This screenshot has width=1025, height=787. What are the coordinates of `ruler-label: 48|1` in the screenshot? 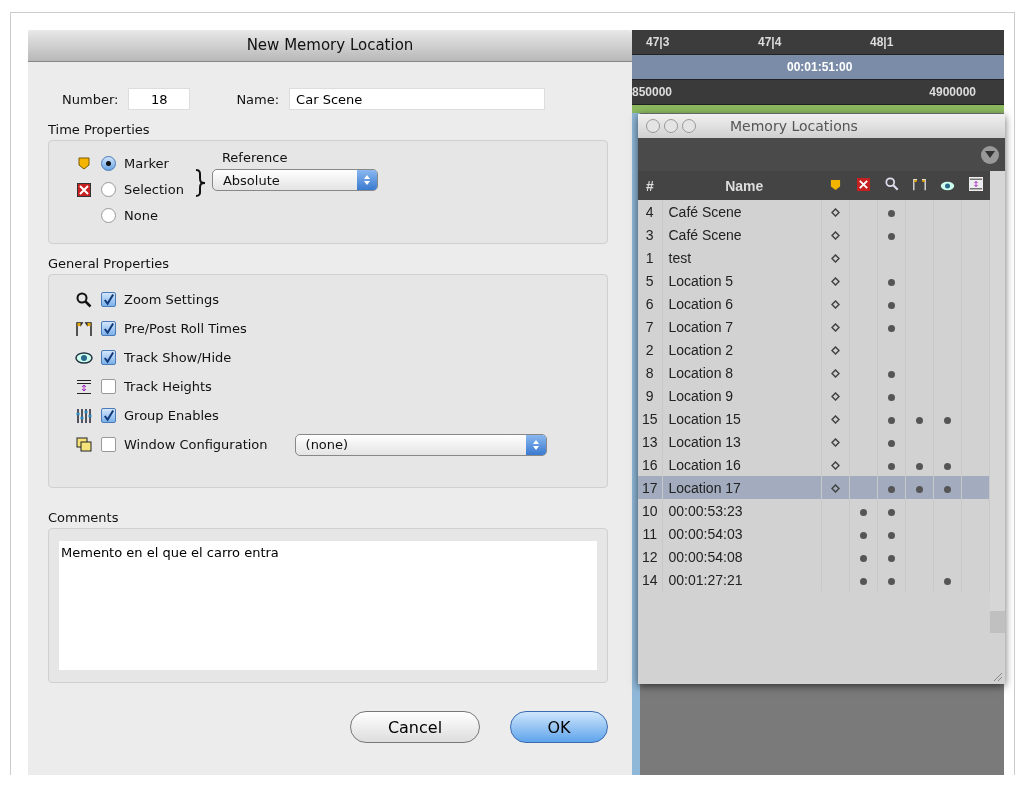 It's located at (882, 42).